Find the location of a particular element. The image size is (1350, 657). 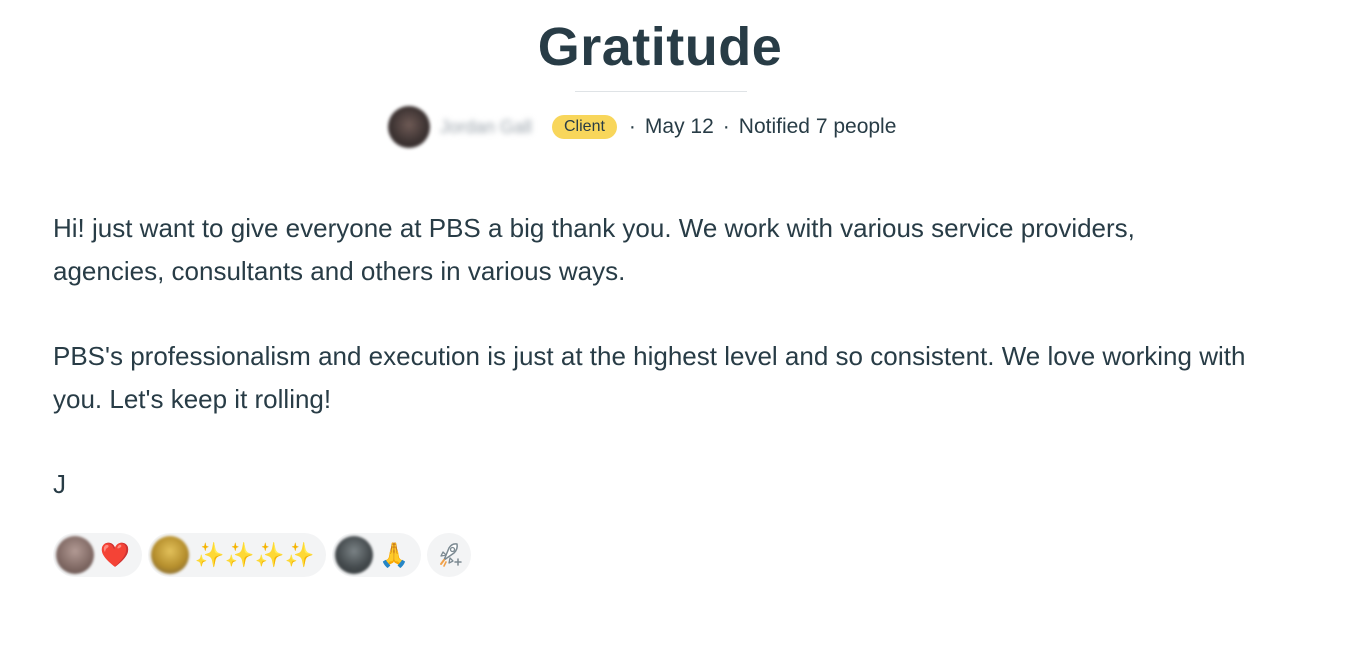

author-avatar is located at coordinates (409, 127).